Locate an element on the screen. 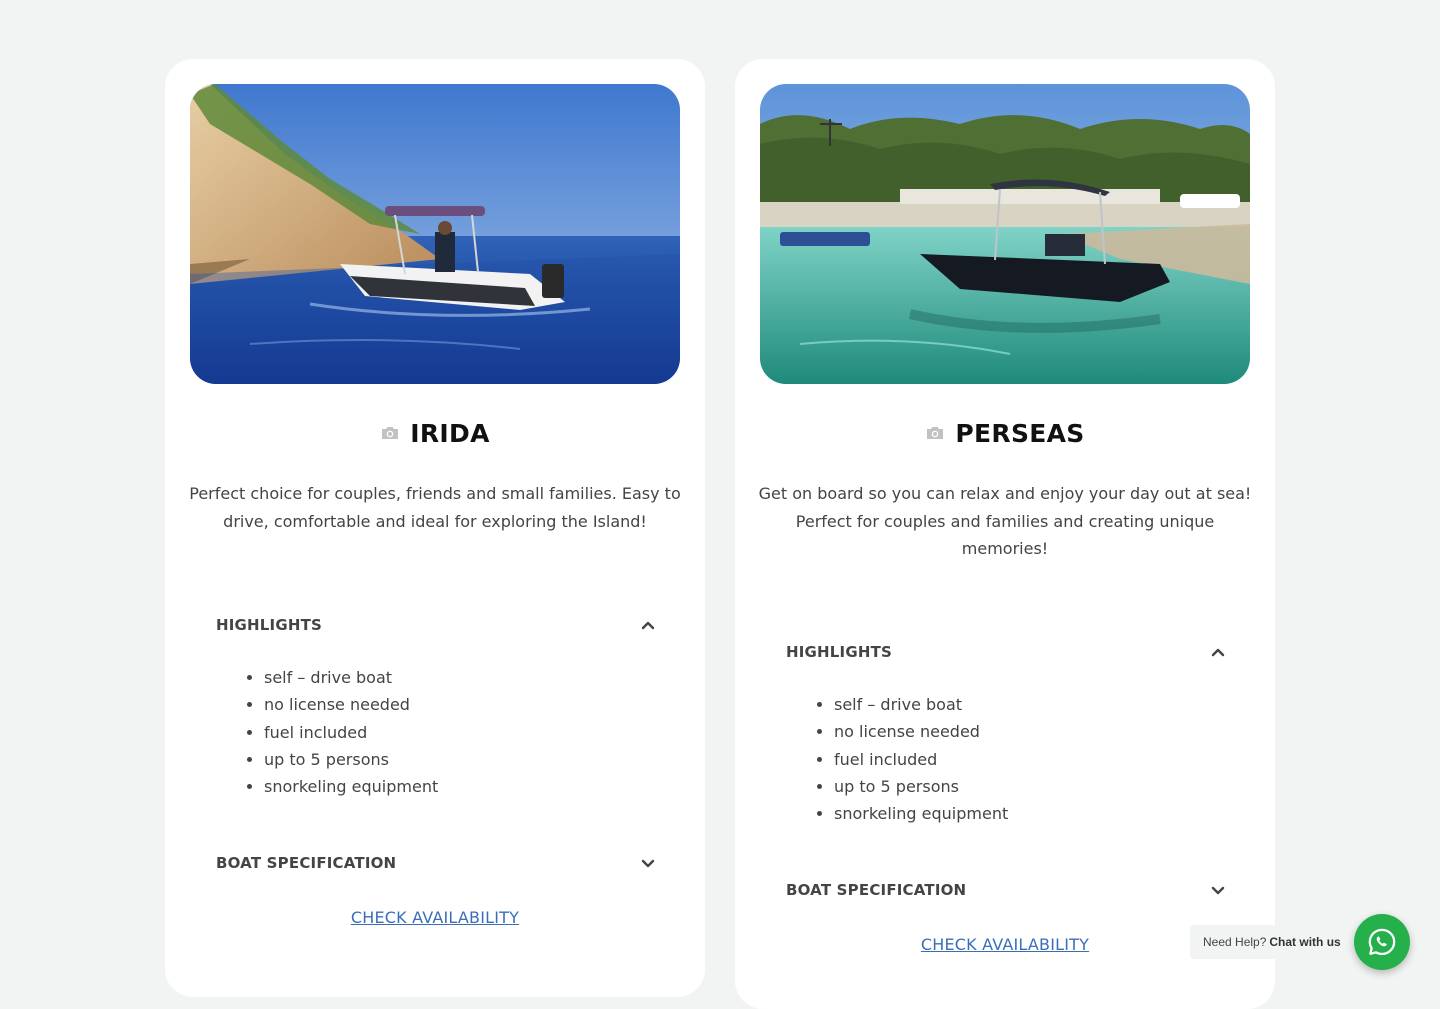 This screenshot has width=1440, height=1009. boat-name: PERSEAS is located at coordinates (1020, 433).